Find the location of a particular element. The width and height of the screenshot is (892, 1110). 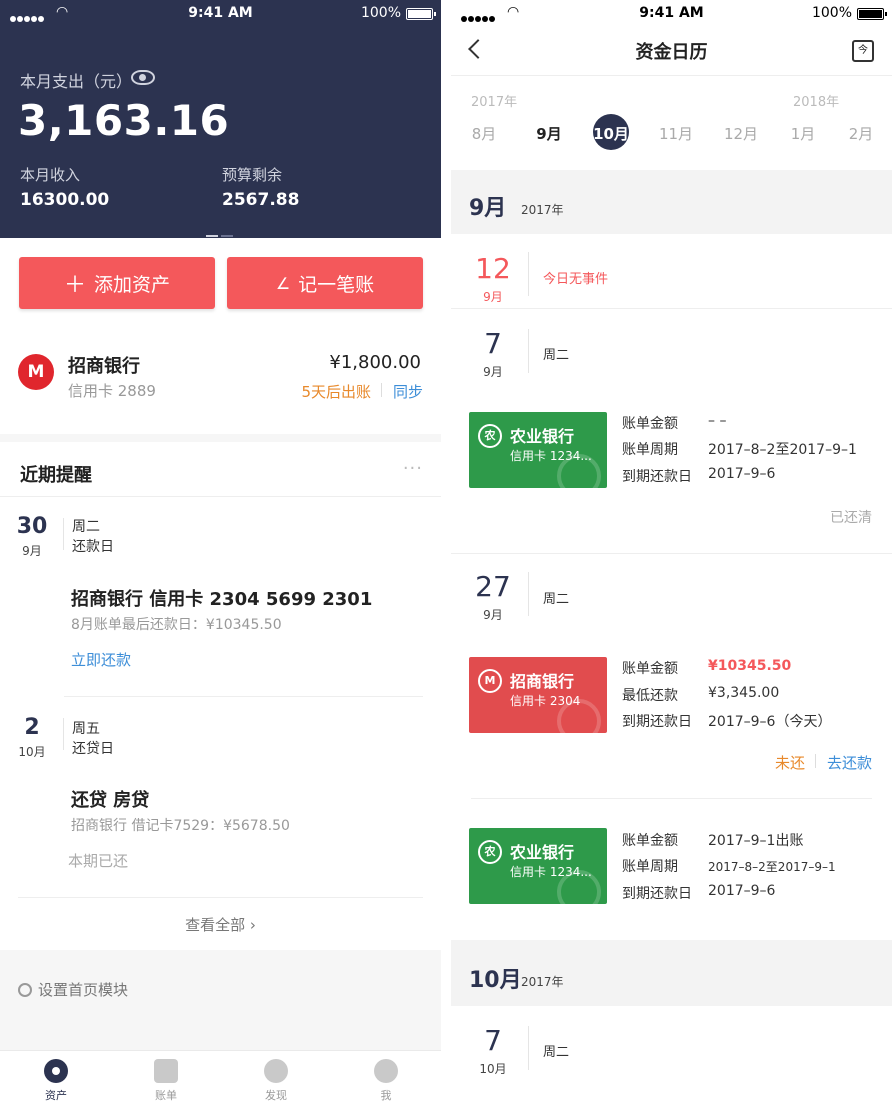

watermark-logo is located at coordinates (579, 471).